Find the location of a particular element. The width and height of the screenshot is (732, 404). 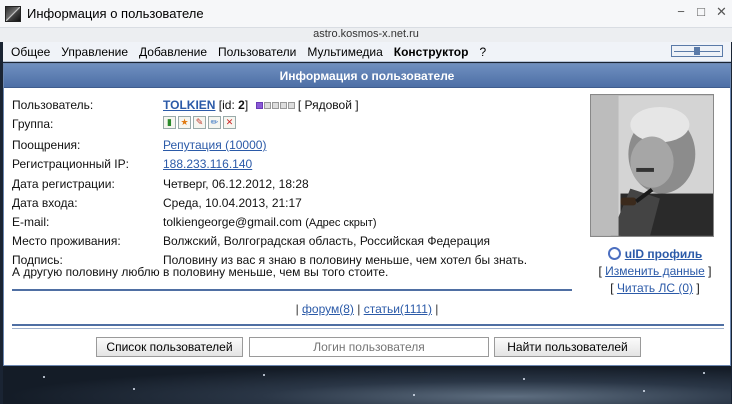

user-search: Список пользователей Найти пользователей is located at coordinates (367, 348).